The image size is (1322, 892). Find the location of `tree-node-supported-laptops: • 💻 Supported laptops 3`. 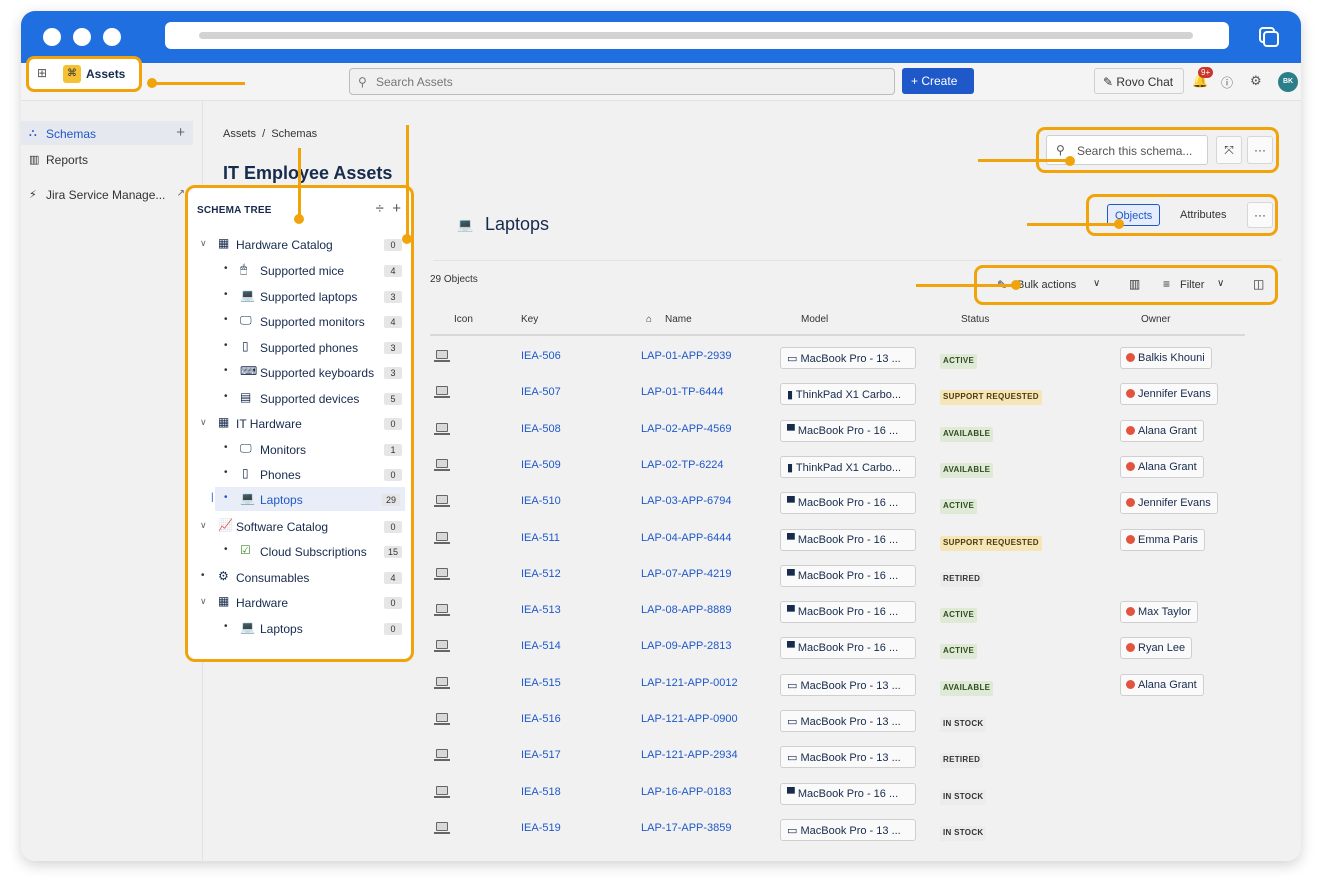

tree-node-supported-laptops: • 💻 Supported laptops 3 is located at coordinates (311, 296).